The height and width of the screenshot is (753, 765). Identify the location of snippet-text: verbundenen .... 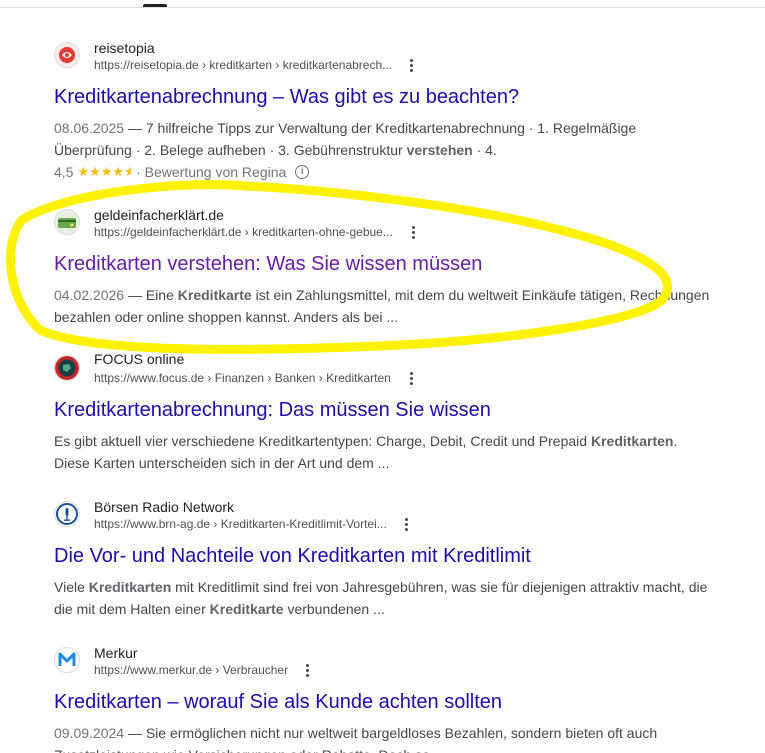
(334, 609).